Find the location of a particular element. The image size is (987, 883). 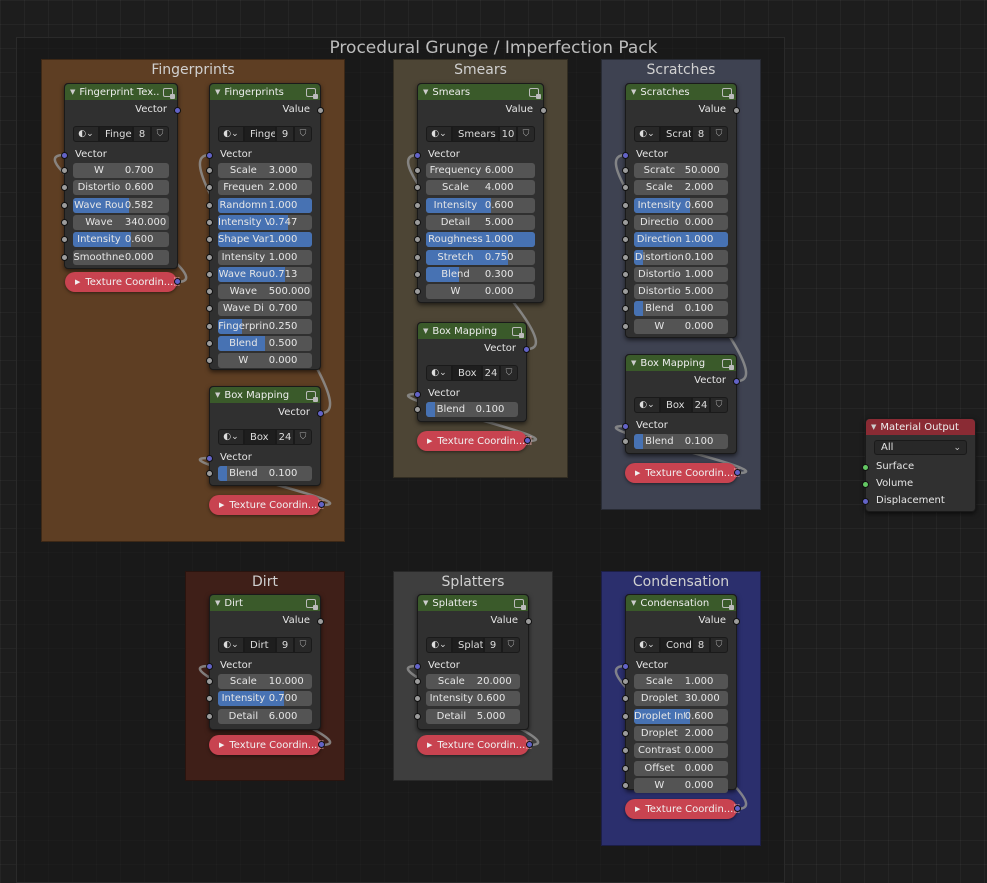

field-frequency: Frequency 6.000 is located at coordinates (480, 170).